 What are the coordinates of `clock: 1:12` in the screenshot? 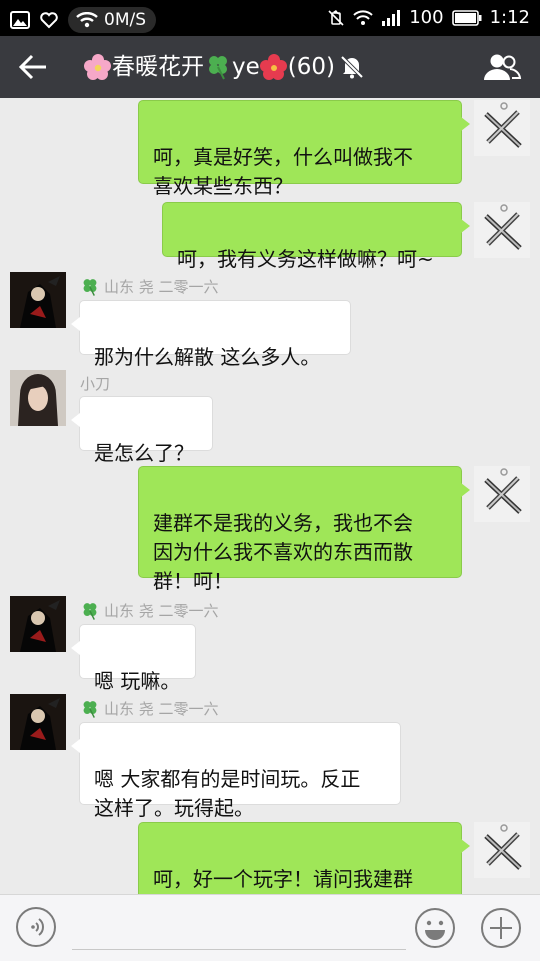 It's located at (509, 17).